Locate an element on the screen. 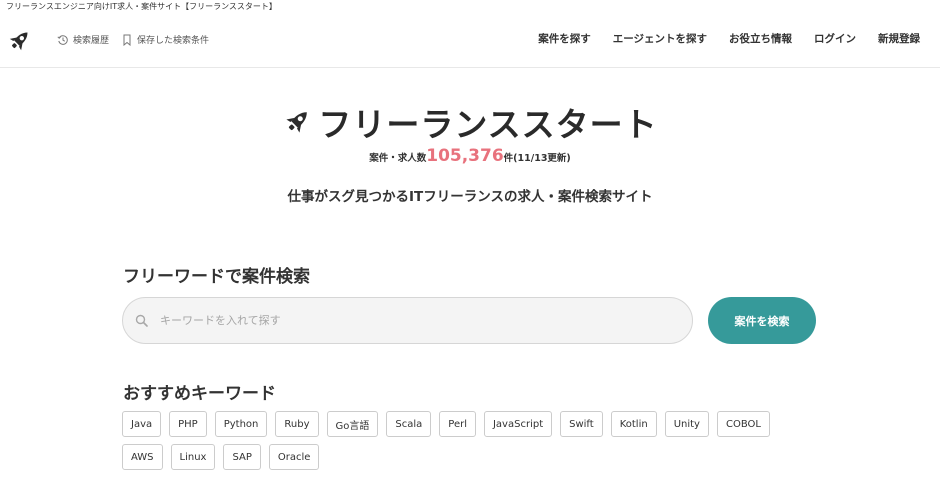 The width and height of the screenshot is (940, 493). keyword-row-2: AWS Linux SAP Oracle is located at coordinates (221, 457).